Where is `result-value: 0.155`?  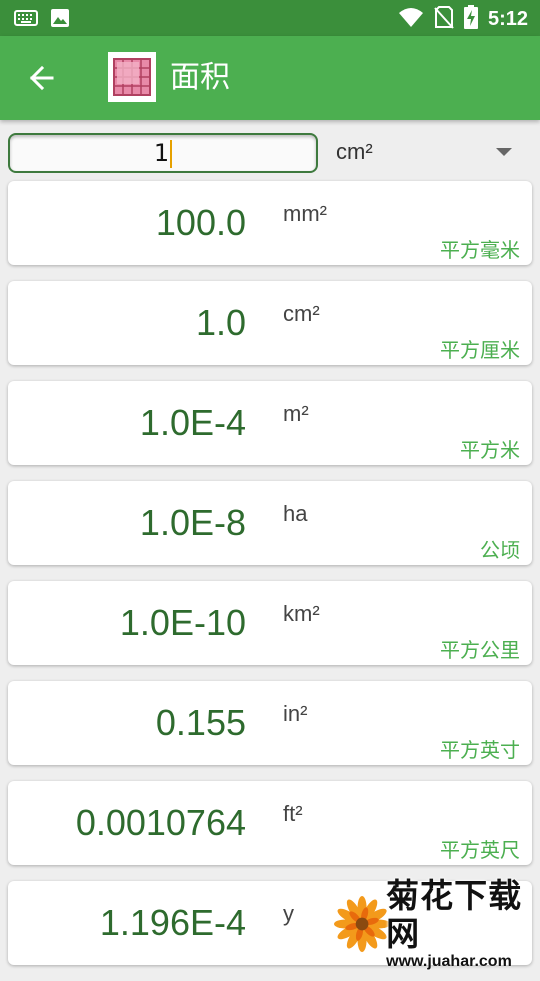 result-value: 0.155 is located at coordinates (200, 722).